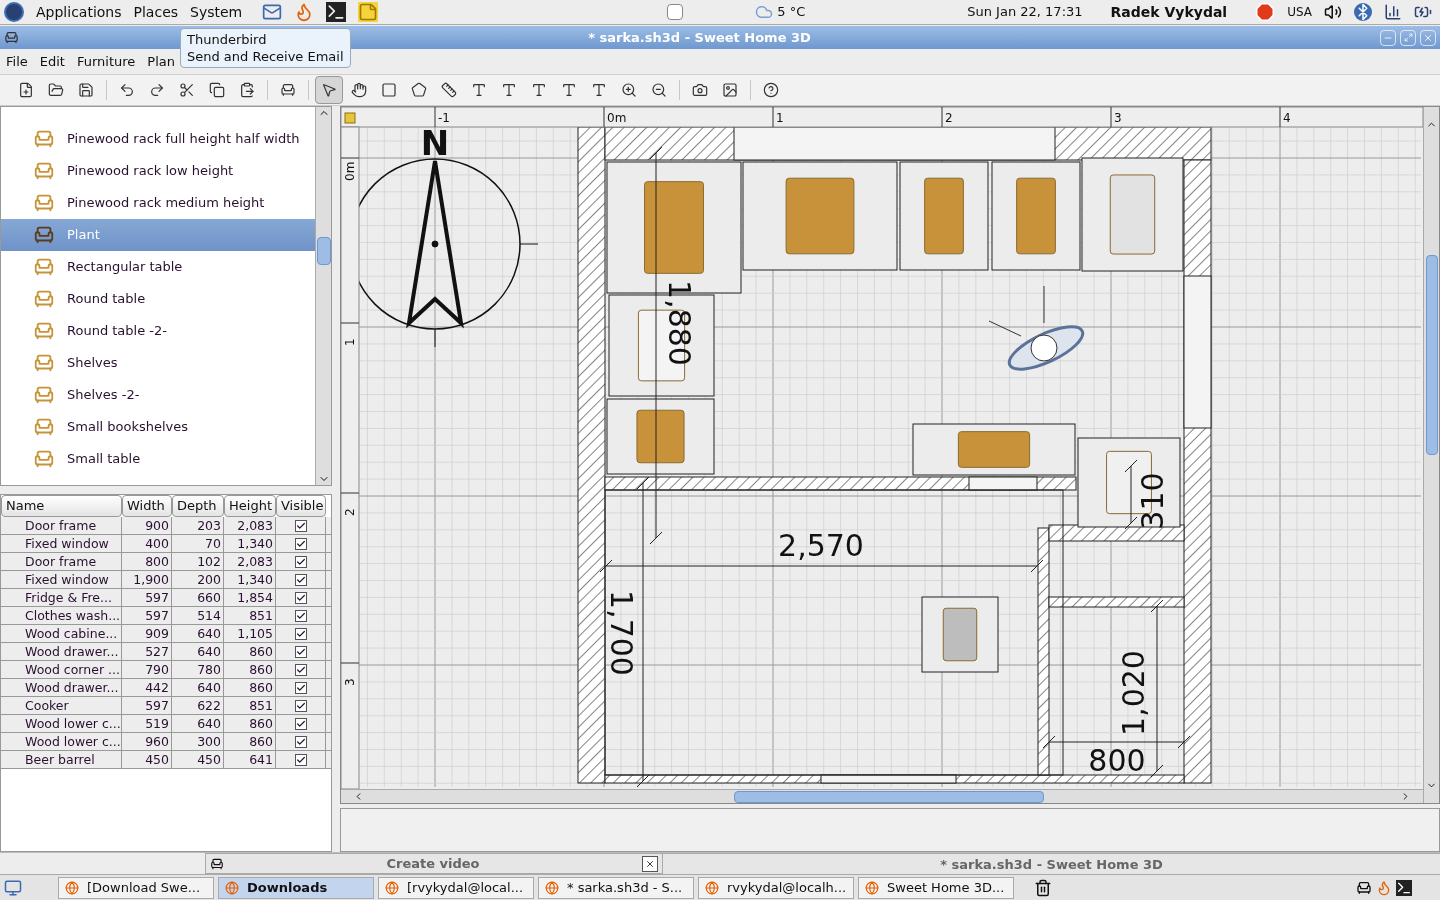 The width and height of the screenshot is (1440, 900). What do you see at coordinates (674, 12) in the screenshot?
I see `panel-applet-icon` at bounding box center [674, 12].